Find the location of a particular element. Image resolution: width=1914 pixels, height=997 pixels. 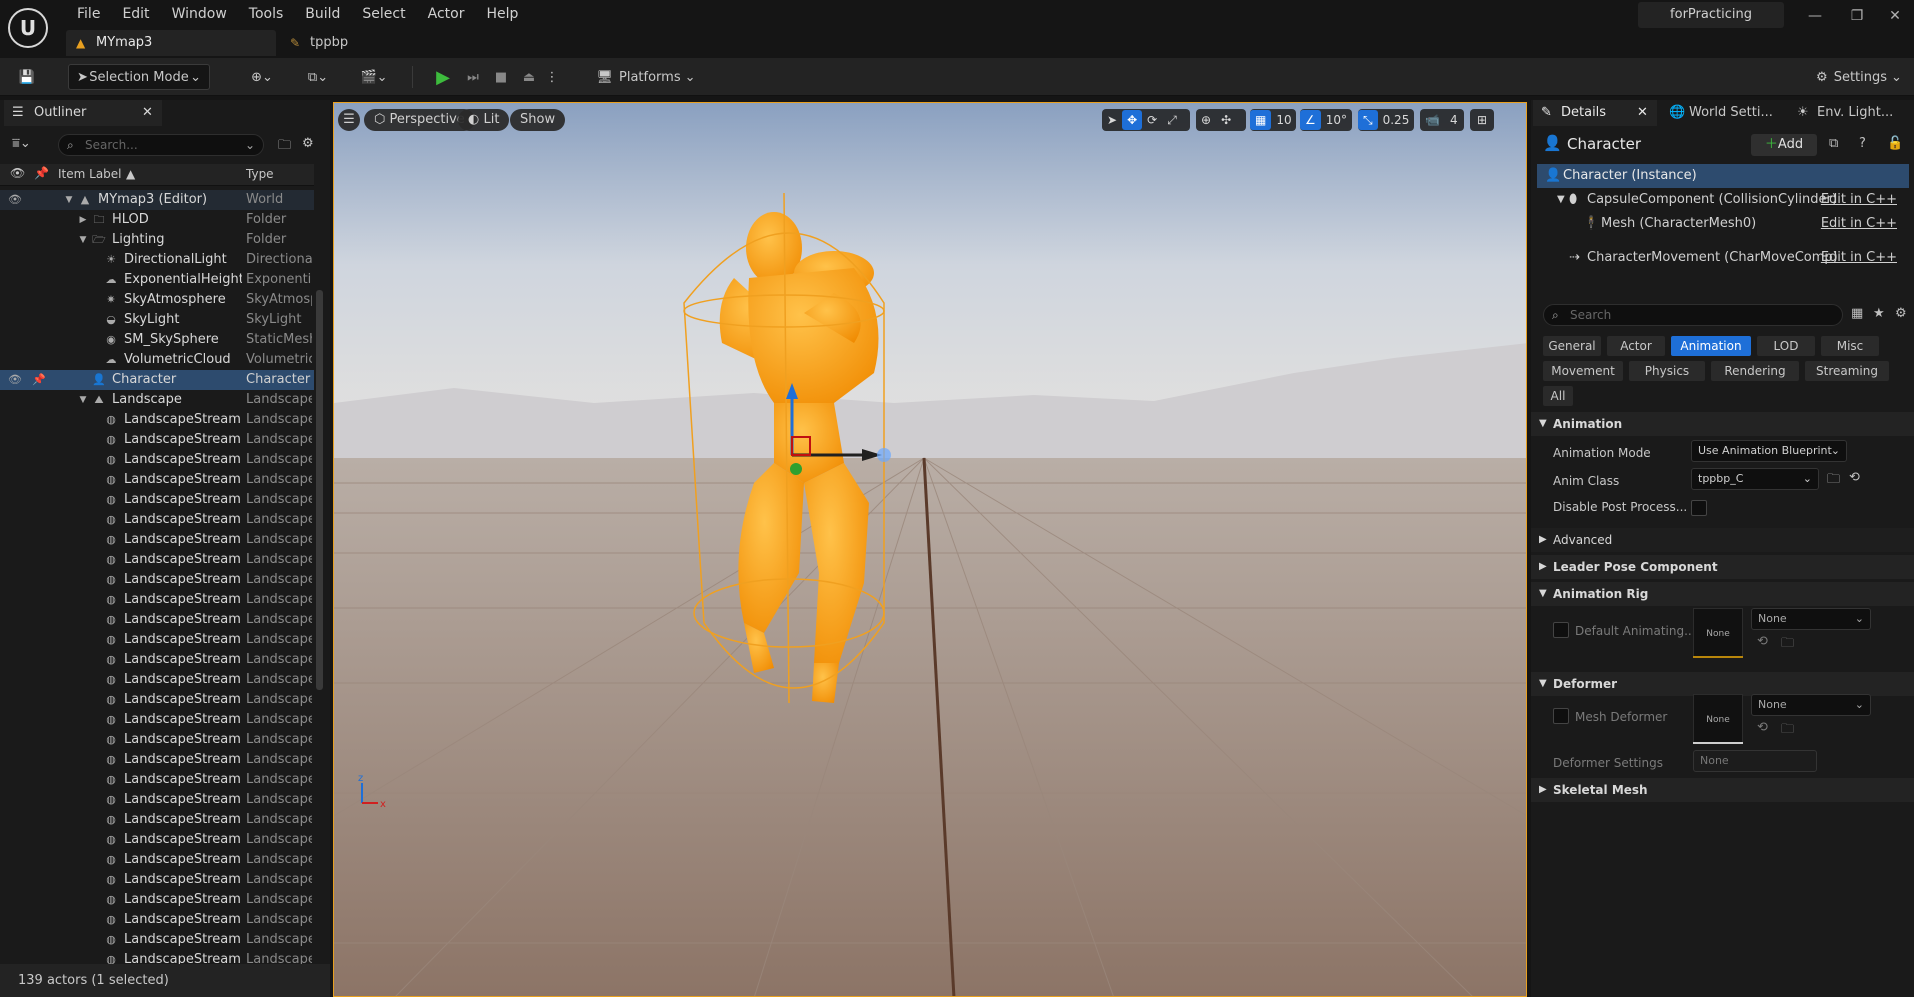

layout-icon: ⊞ is located at coordinates (1482, 120).